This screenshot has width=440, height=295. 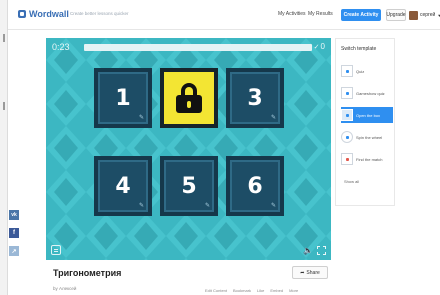 What do you see at coordinates (351, 181) in the screenshot?
I see `show-all-link: Show all` at bounding box center [351, 181].